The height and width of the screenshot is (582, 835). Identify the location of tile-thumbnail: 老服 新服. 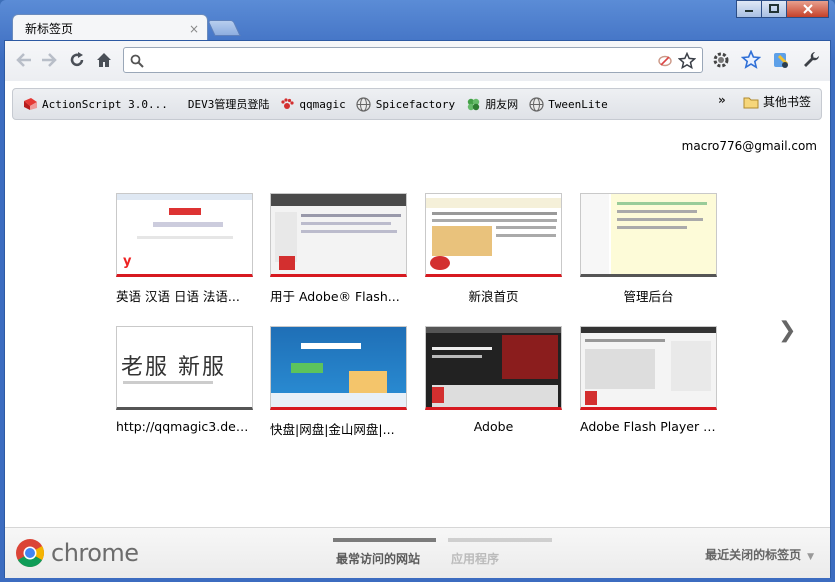
(184, 368).